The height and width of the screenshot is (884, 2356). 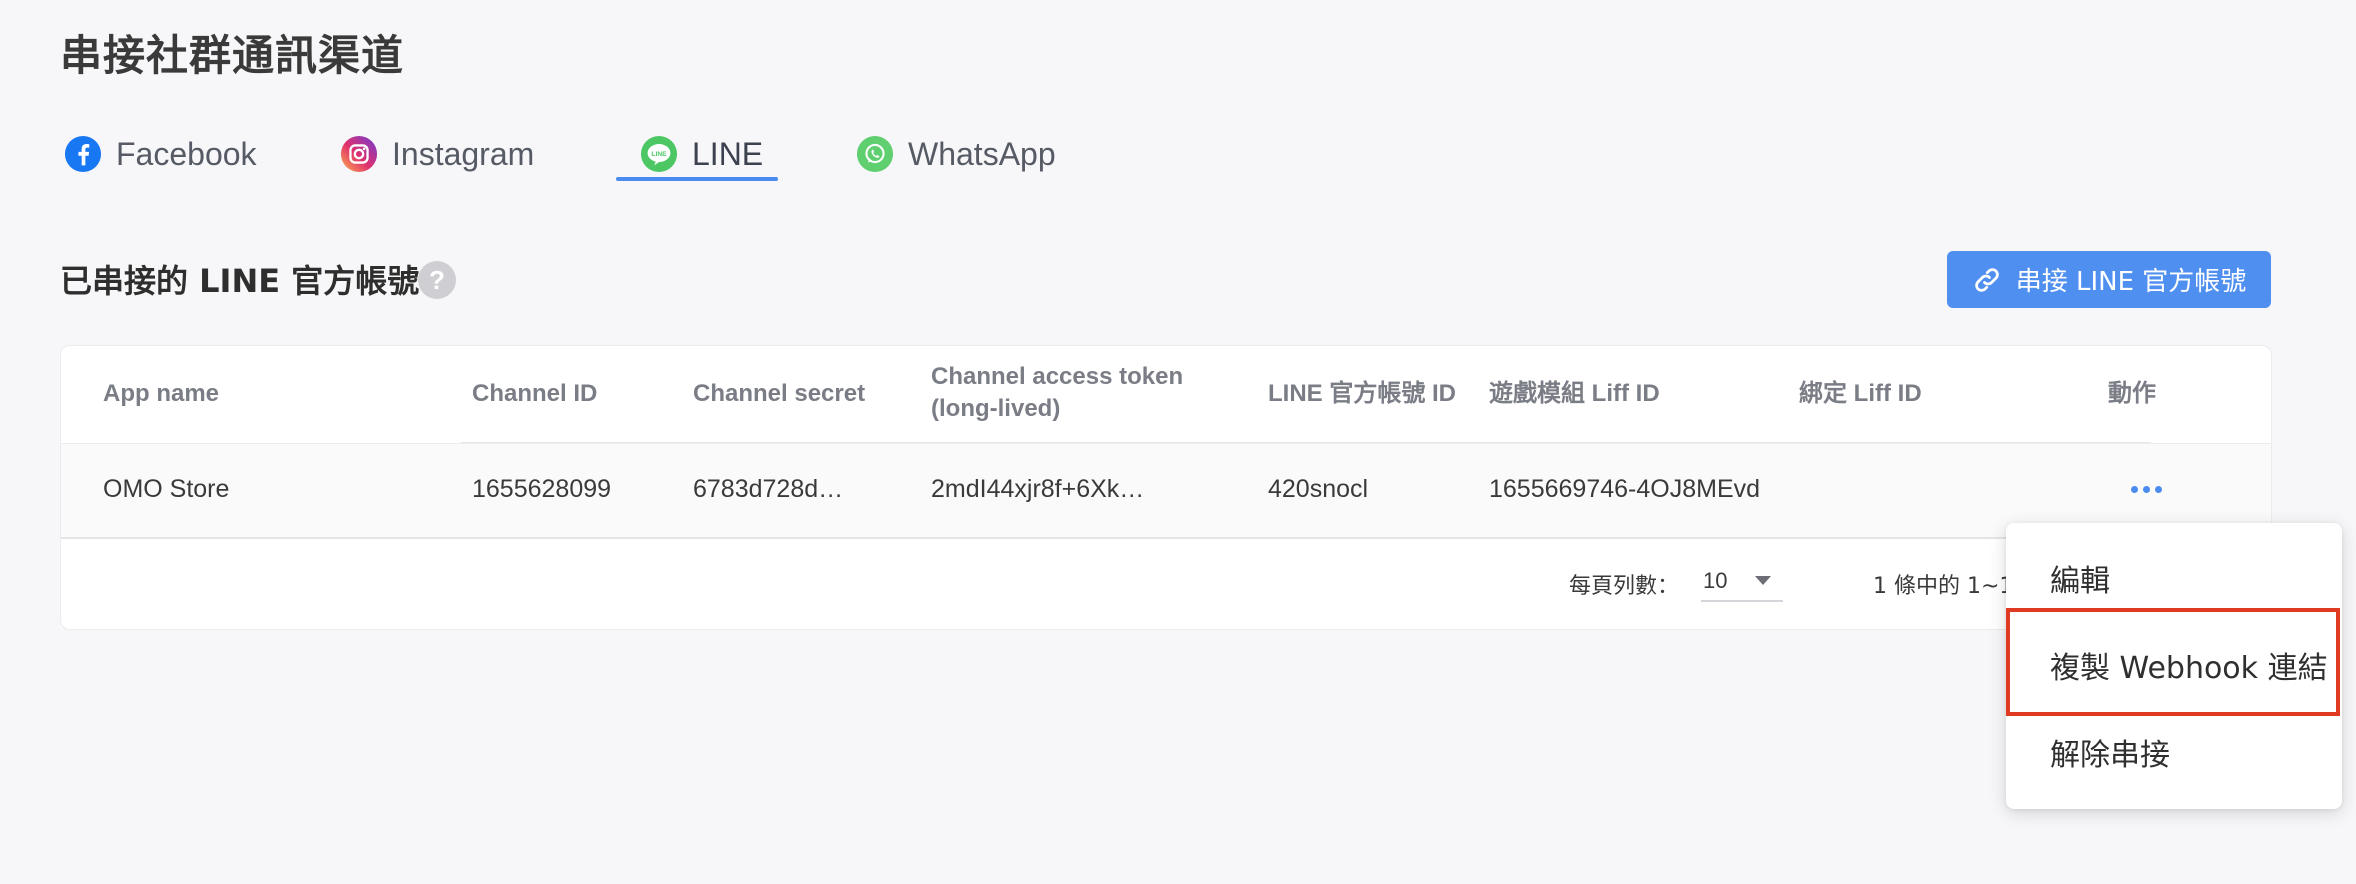 I want to click on section-title: 已串接的 LINE 官方帳號, so click(x=240, y=281).